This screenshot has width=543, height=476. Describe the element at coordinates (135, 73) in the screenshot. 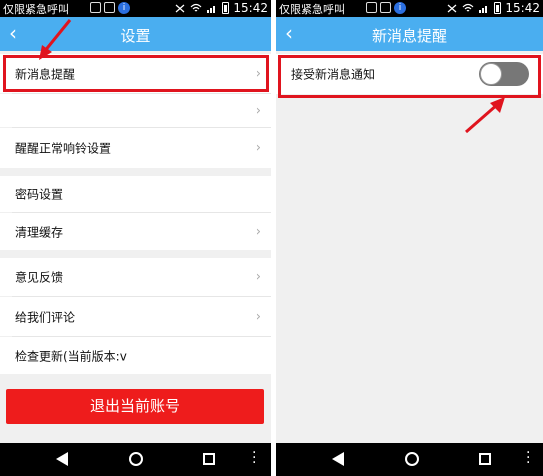

I see `settings-item-new-message: 新消息提醒 ›` at that location.